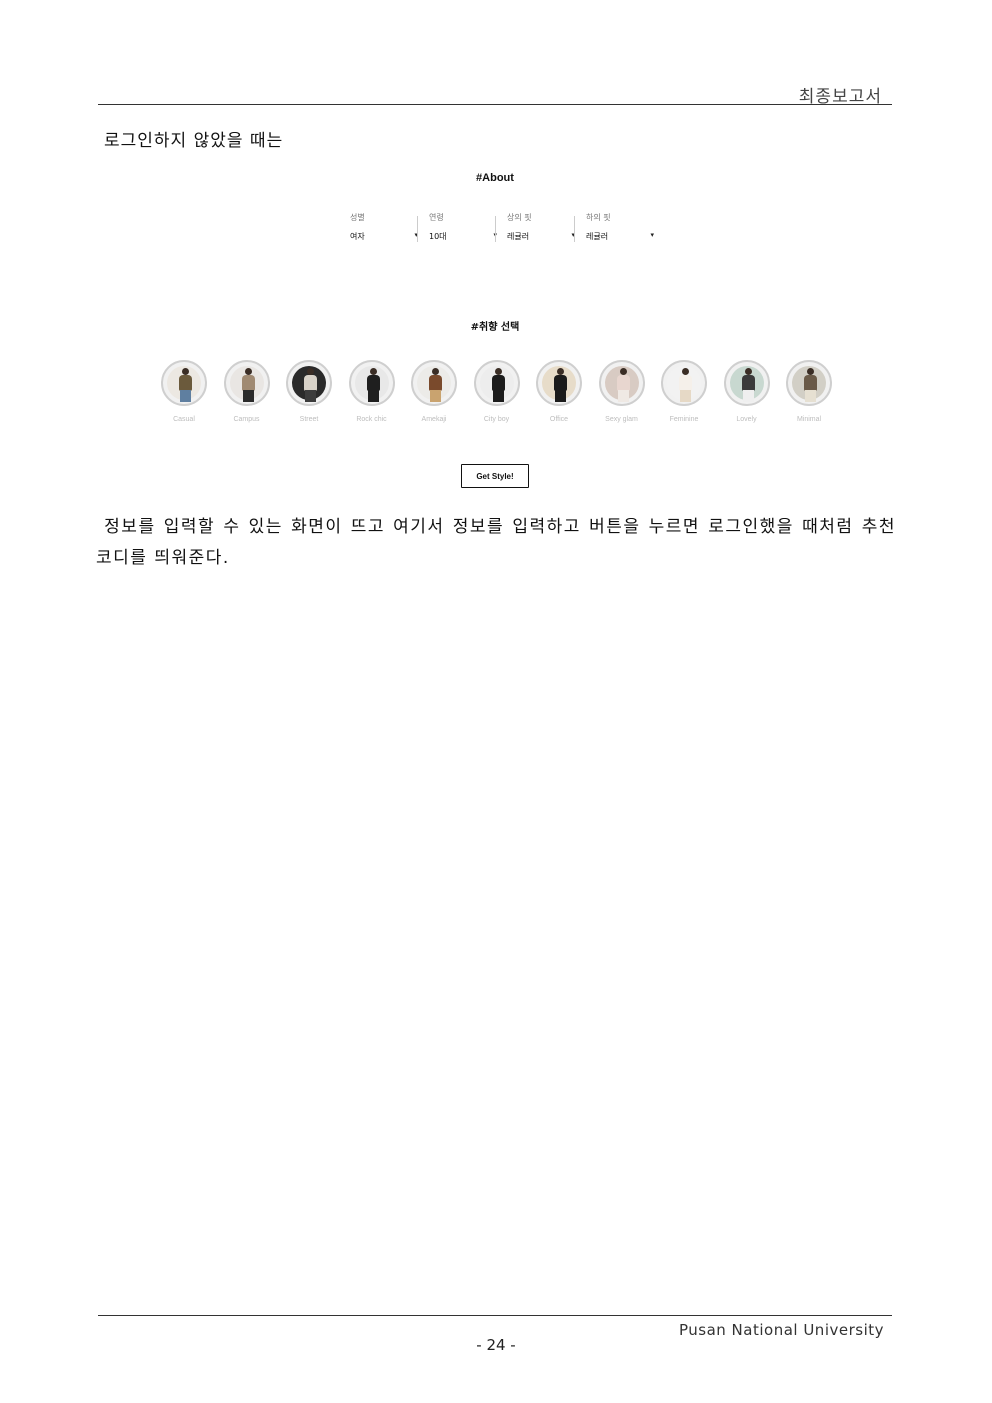 The image size is (992, 1403). Describe the element at coordinates (535, 228) in the screenshot. I see `top-fit-select: 상의 핏 레귤러 ▾` at that location.